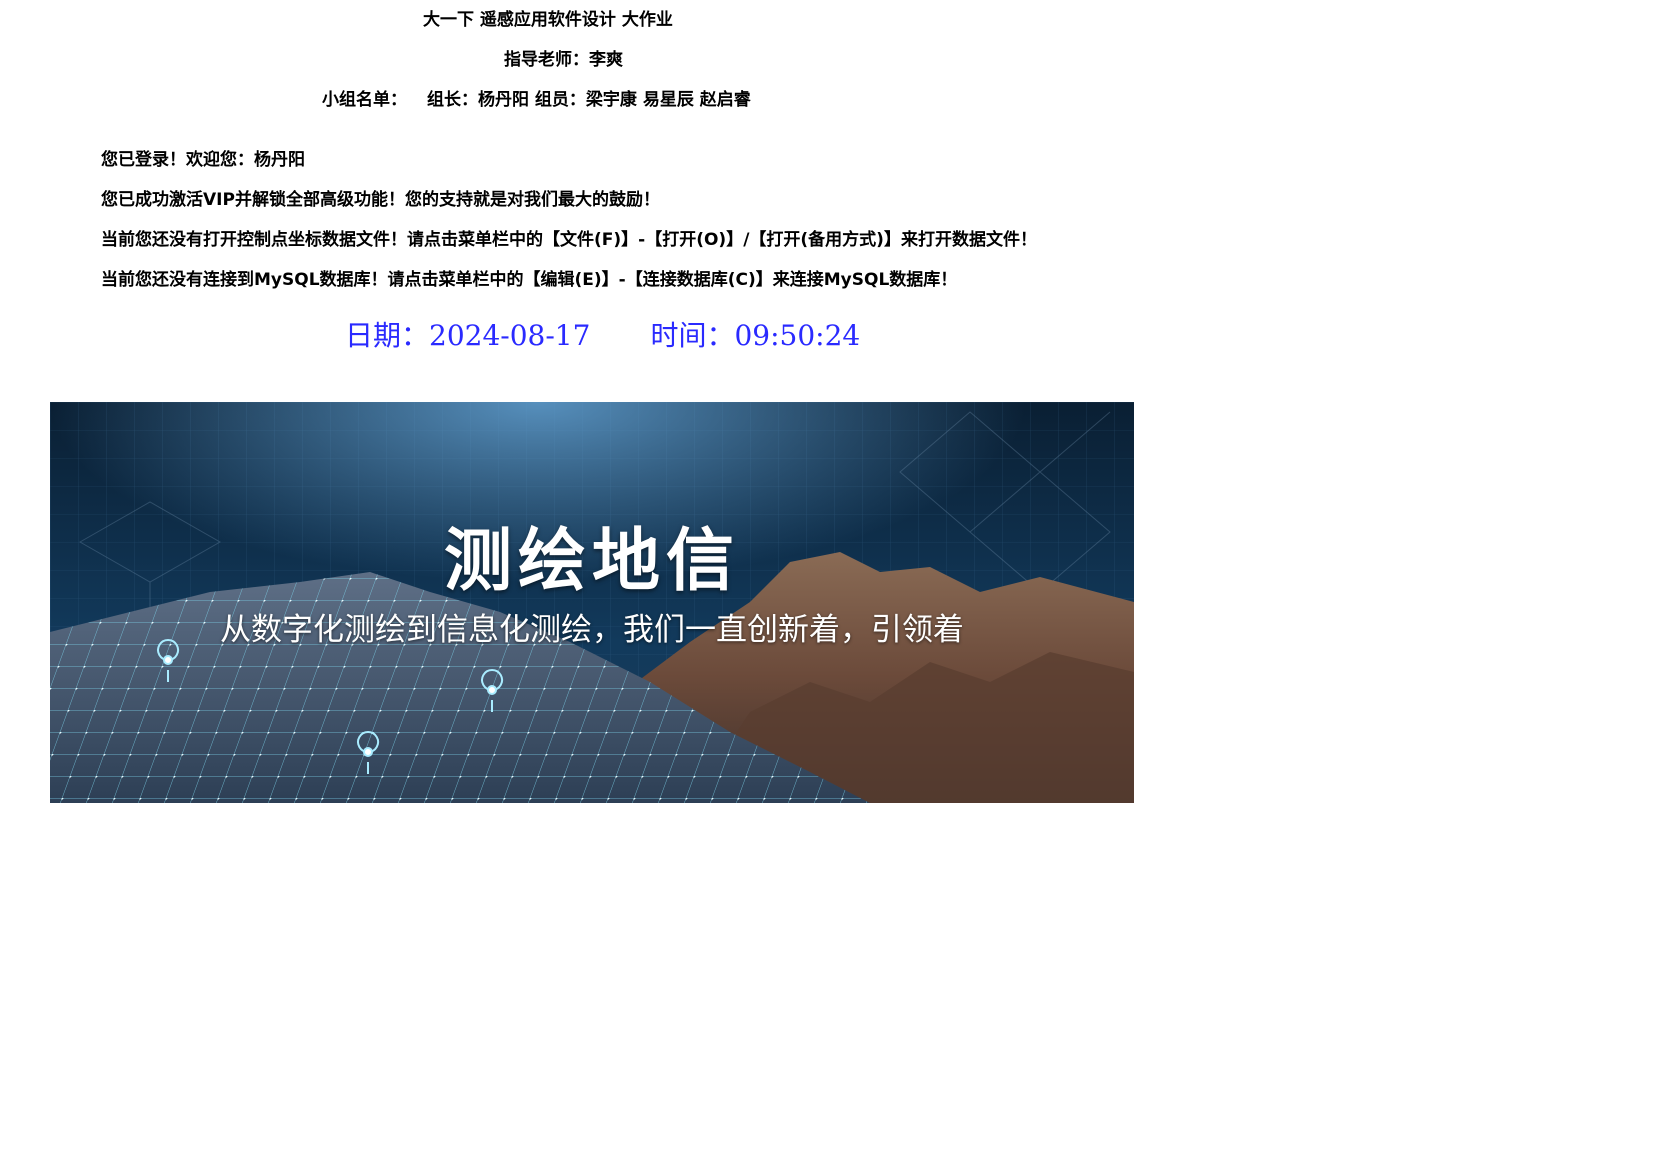 Image resolution: width=1674 pixels, height=1159 pixels. I want to click on datetime-display: 日期：2024-08-17 时间：09:50:24, so click(602, 336).